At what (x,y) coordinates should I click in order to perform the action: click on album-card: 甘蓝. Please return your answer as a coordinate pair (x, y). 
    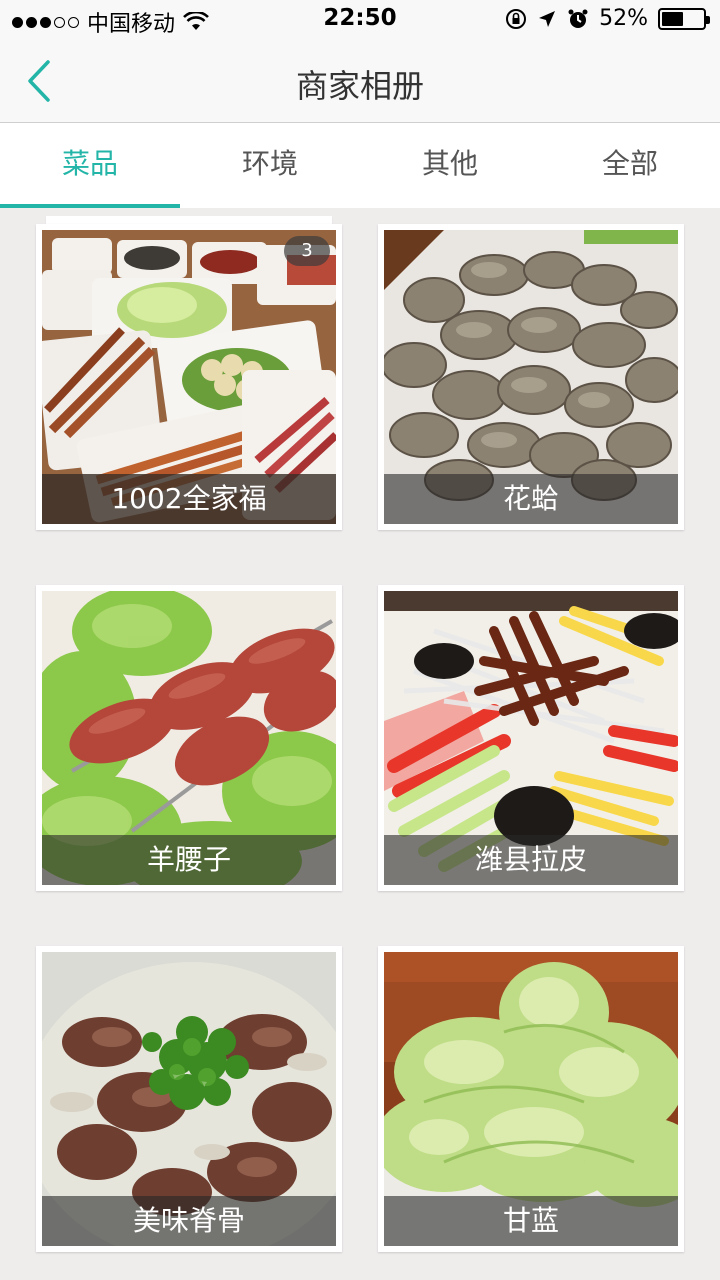
    Looking at the image, I should click on (531, 1099).